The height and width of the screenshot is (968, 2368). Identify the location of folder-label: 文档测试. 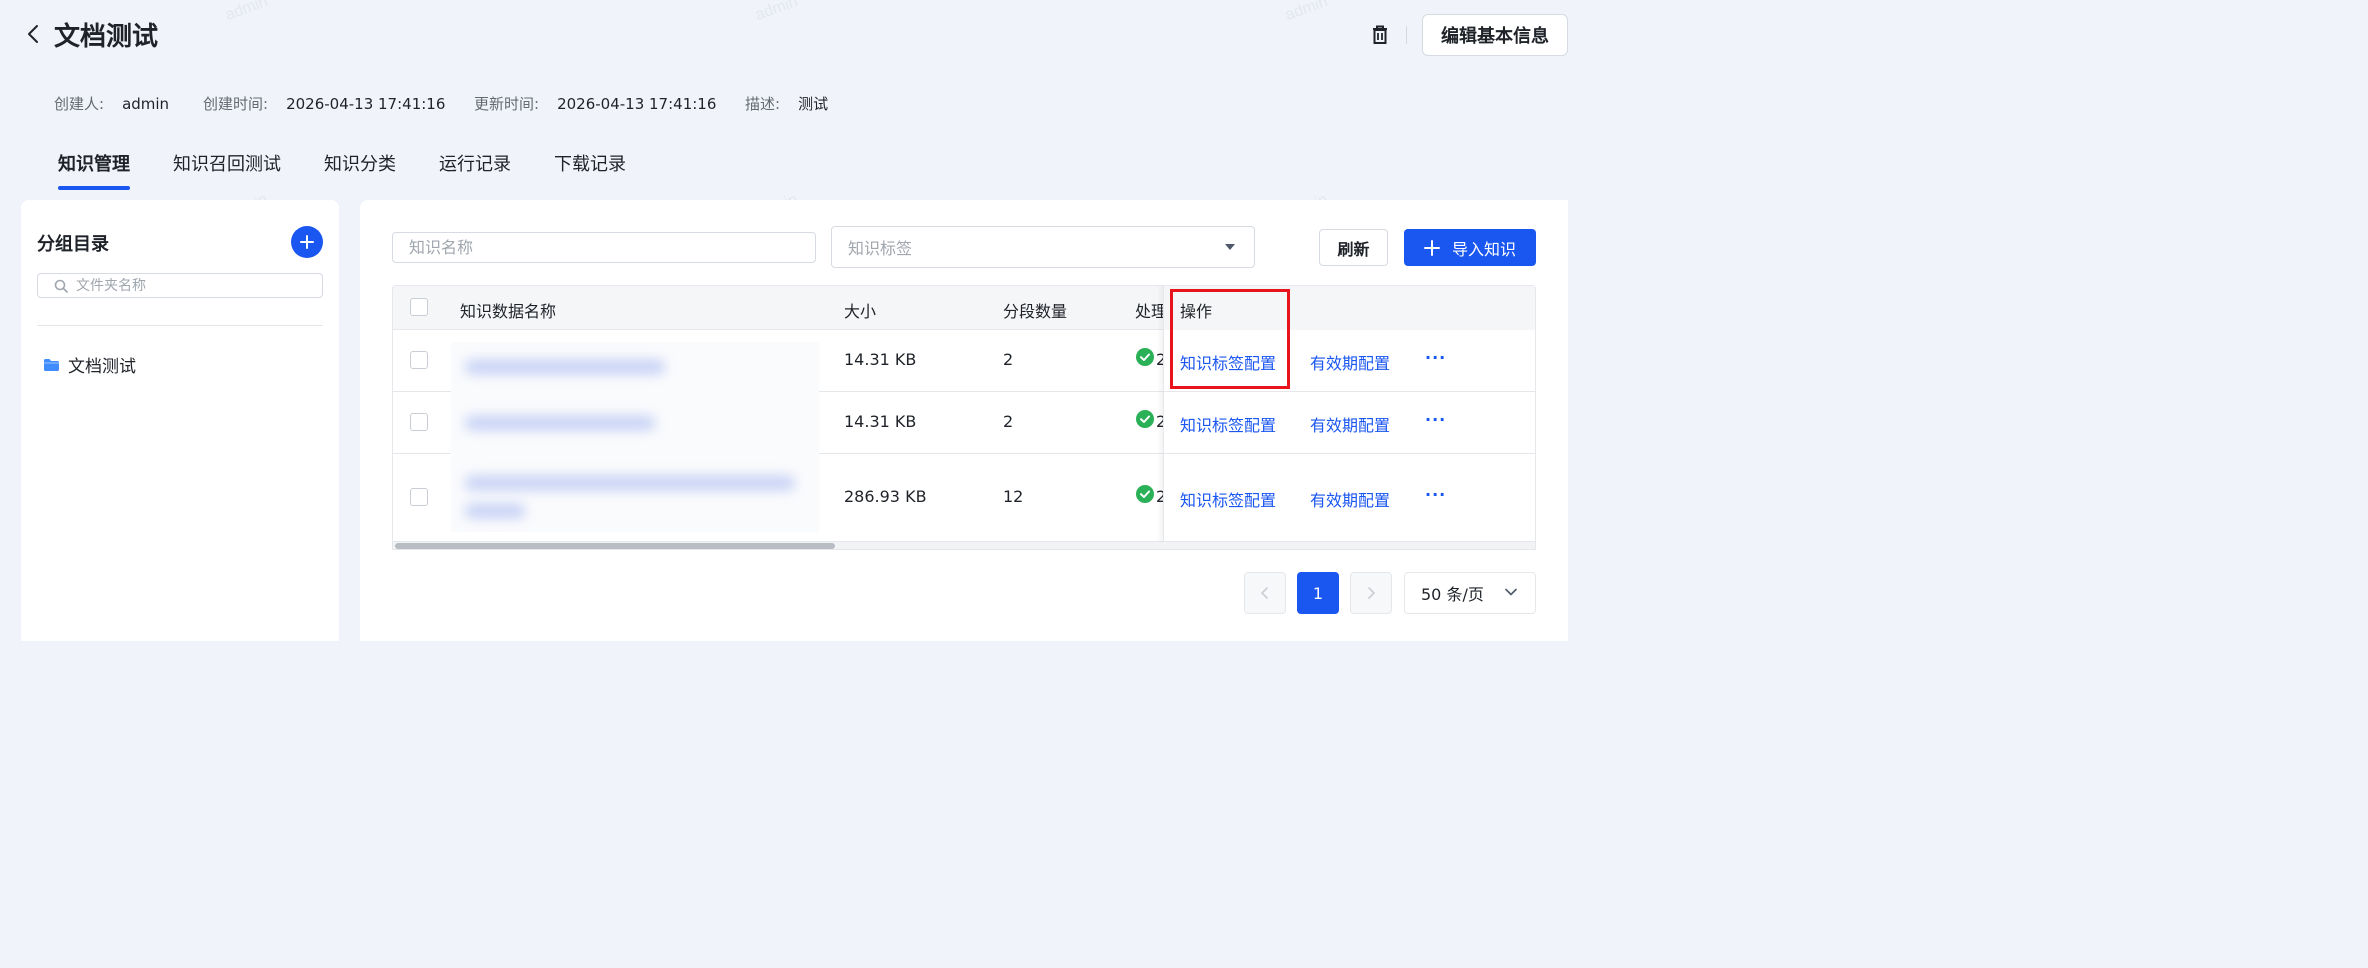
(102, 367).